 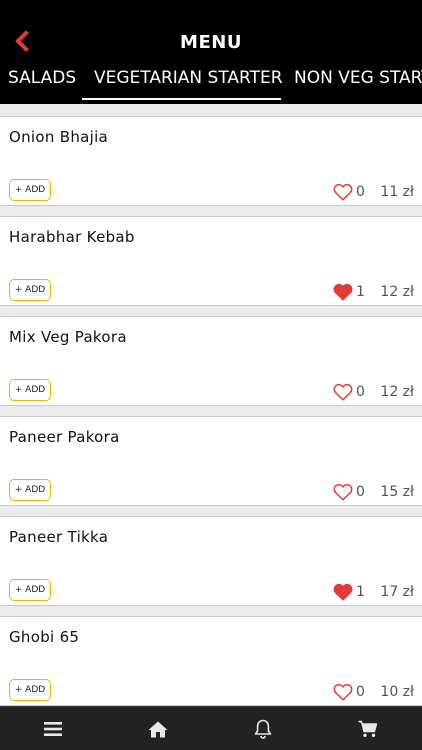 What do you see at coordinates (188, 78) in the screenshot?
I see `tab-vegetarian-starter: VEGETARIAN STARTER` at bounding box center [188, 78].